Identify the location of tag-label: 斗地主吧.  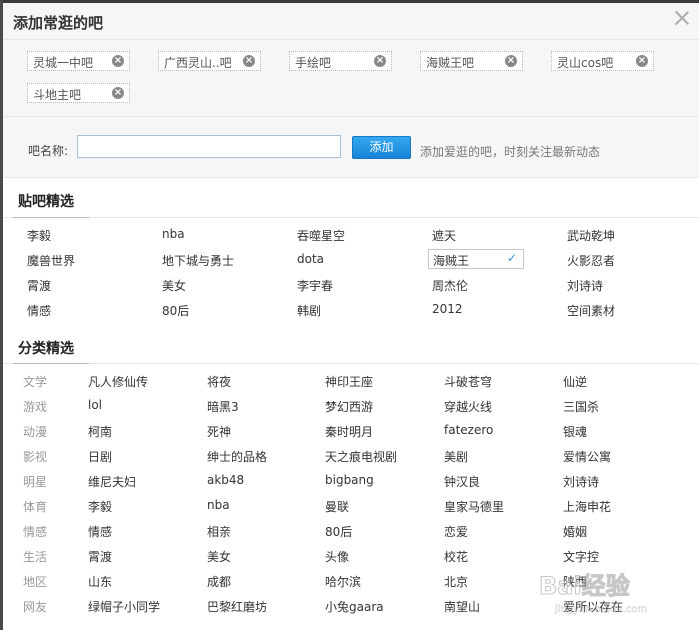
(57, 95).